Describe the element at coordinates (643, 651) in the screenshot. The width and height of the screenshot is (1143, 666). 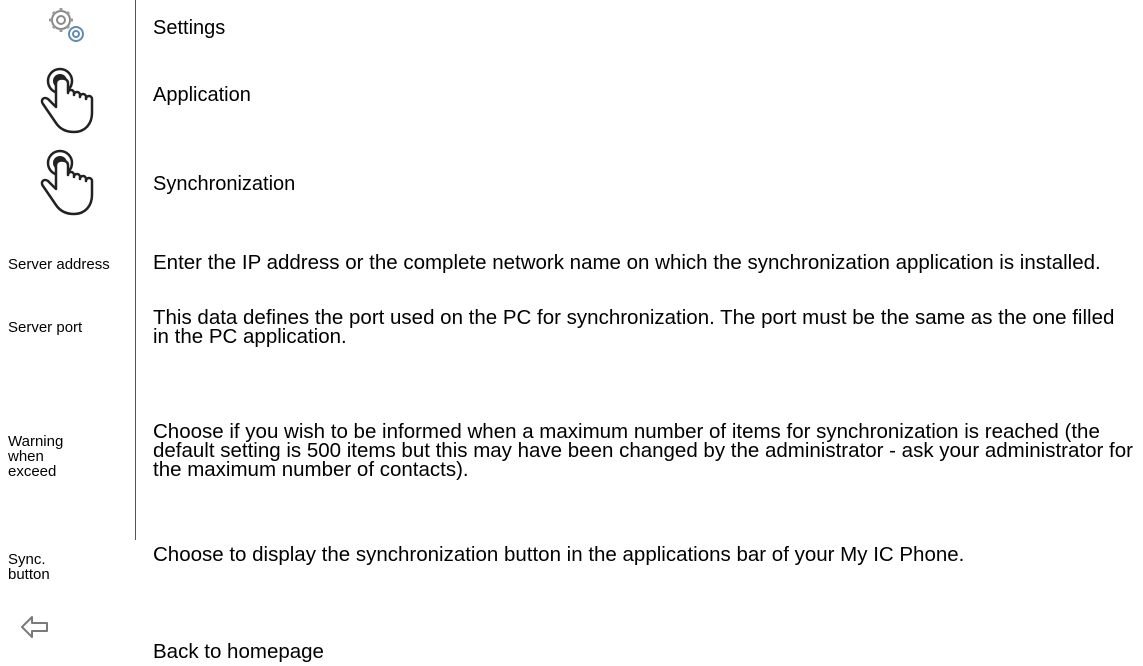
I see `back-to-homepage-link: Back to homepage` at that location.